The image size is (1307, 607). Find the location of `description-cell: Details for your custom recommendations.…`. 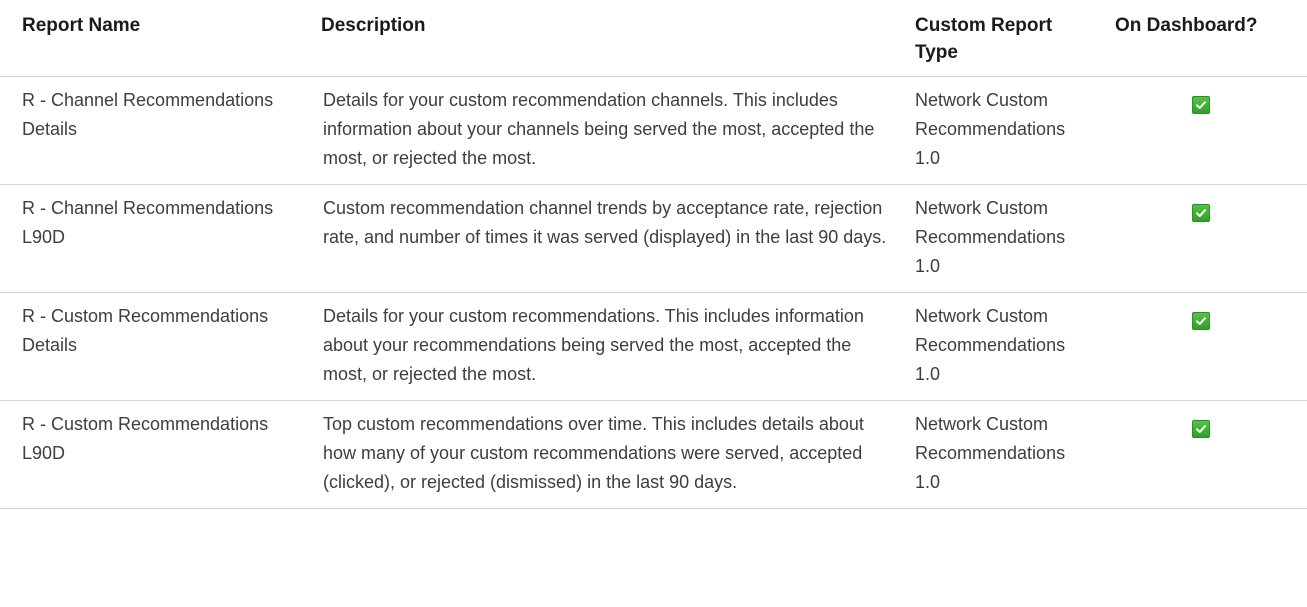

description-cell: Details for your custom recommendations.… is located at coordinates (597, 346).